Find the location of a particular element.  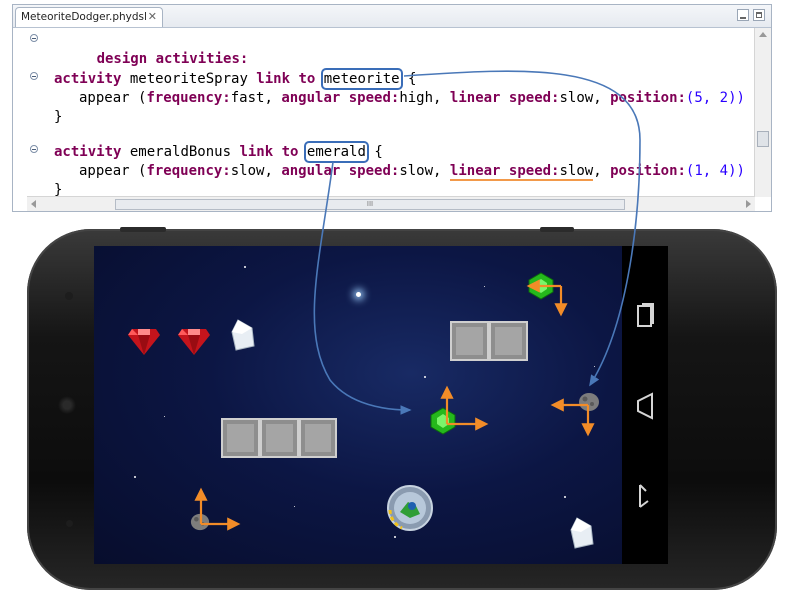

editor-tab-bar: MeteoriteDodger.phydsl ✕ is located at coordinates (392, 16).